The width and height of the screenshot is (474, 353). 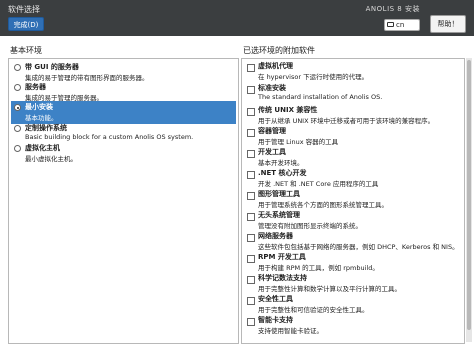 What do you see at coordinates (352, 178) in the screenshot?
I see `addon-item: .NET 核心开发 开发 .NET 和 .NET Core 应用程序的工具` at bounding box center [352, 178].